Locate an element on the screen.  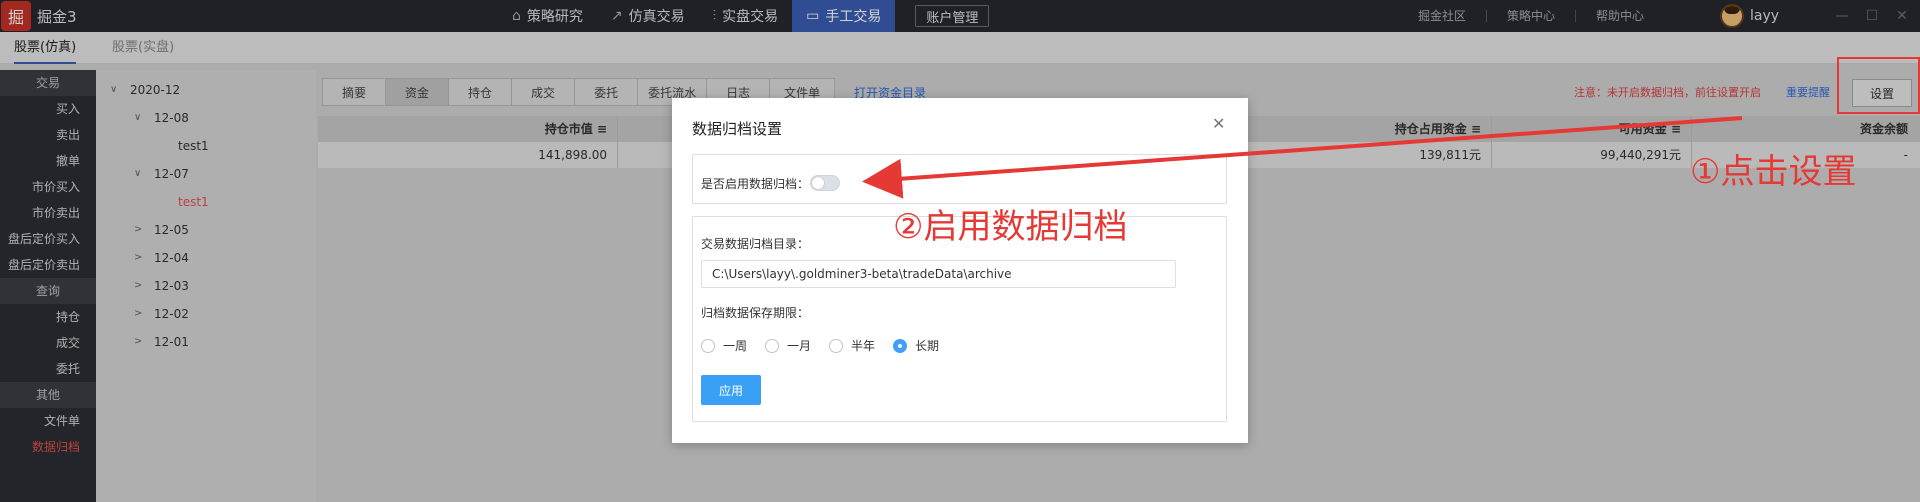
close-icon: ✕ is located at coordinates (1218, 123).